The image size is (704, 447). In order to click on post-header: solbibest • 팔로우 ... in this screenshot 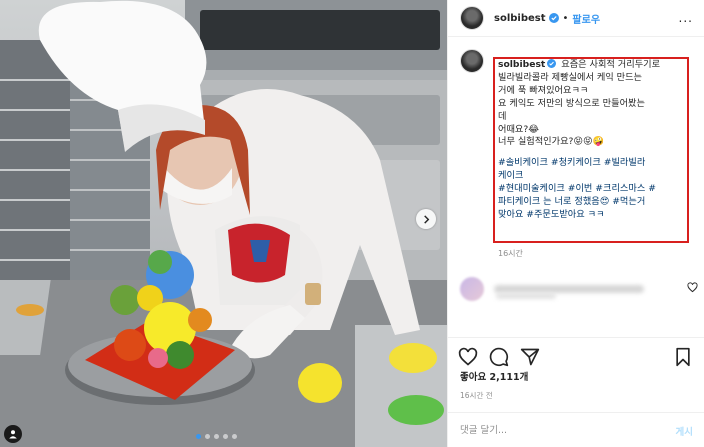, I will do `click(576, 18)`.